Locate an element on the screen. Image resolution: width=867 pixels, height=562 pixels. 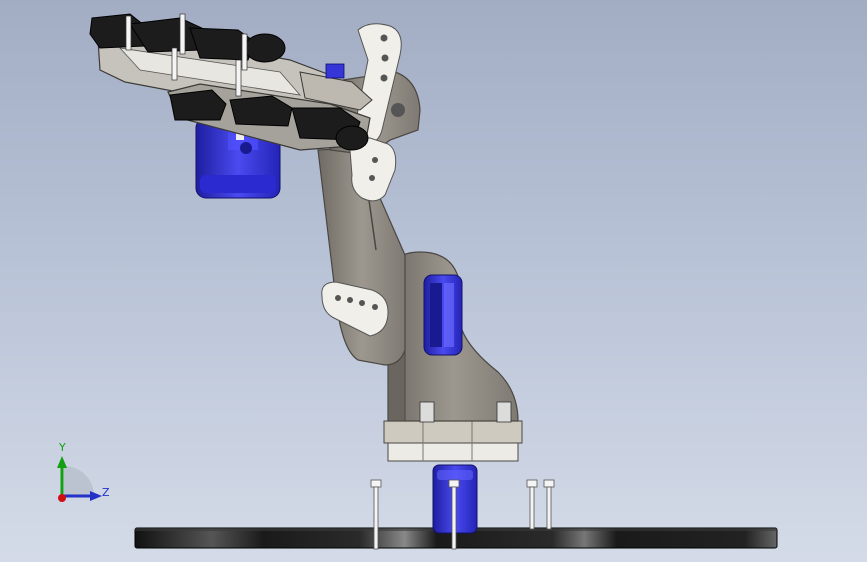
shoulder-servo is located at coordinates (443, 315).